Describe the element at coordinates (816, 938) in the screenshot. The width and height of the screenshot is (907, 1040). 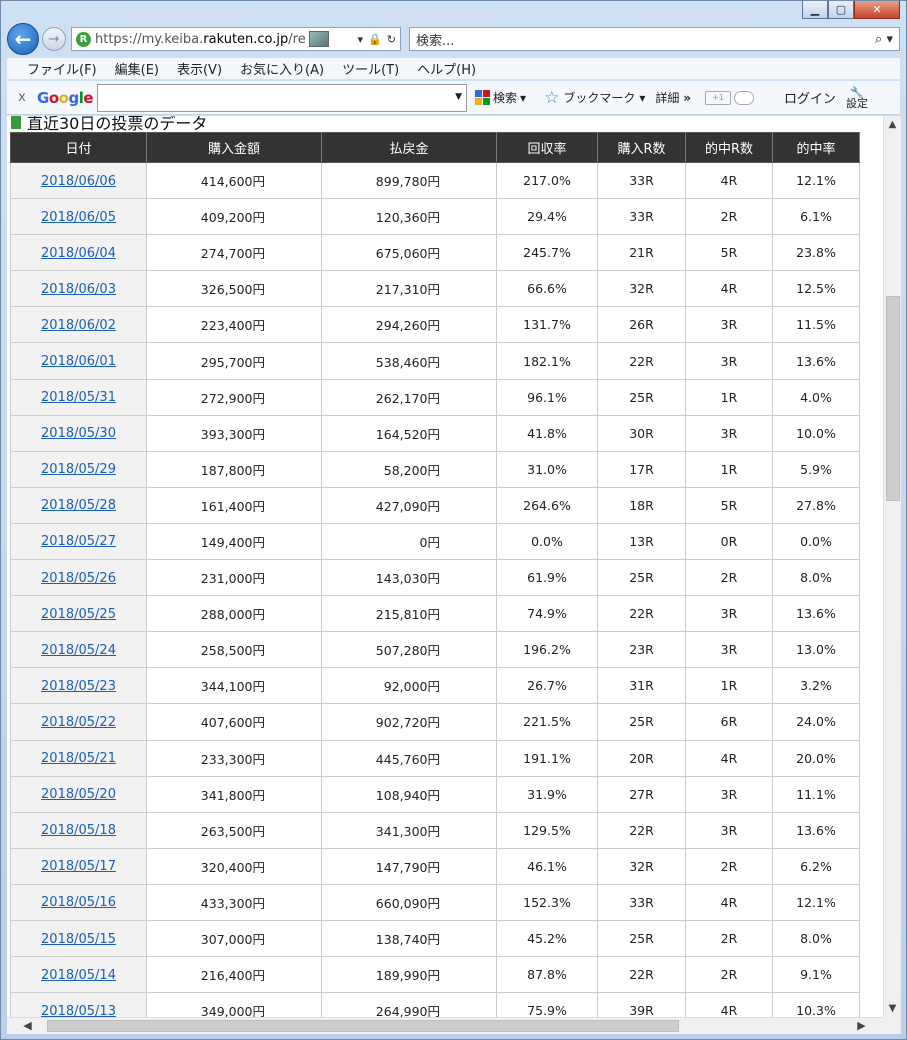
I see `table-cell: 8.0%` at that location.